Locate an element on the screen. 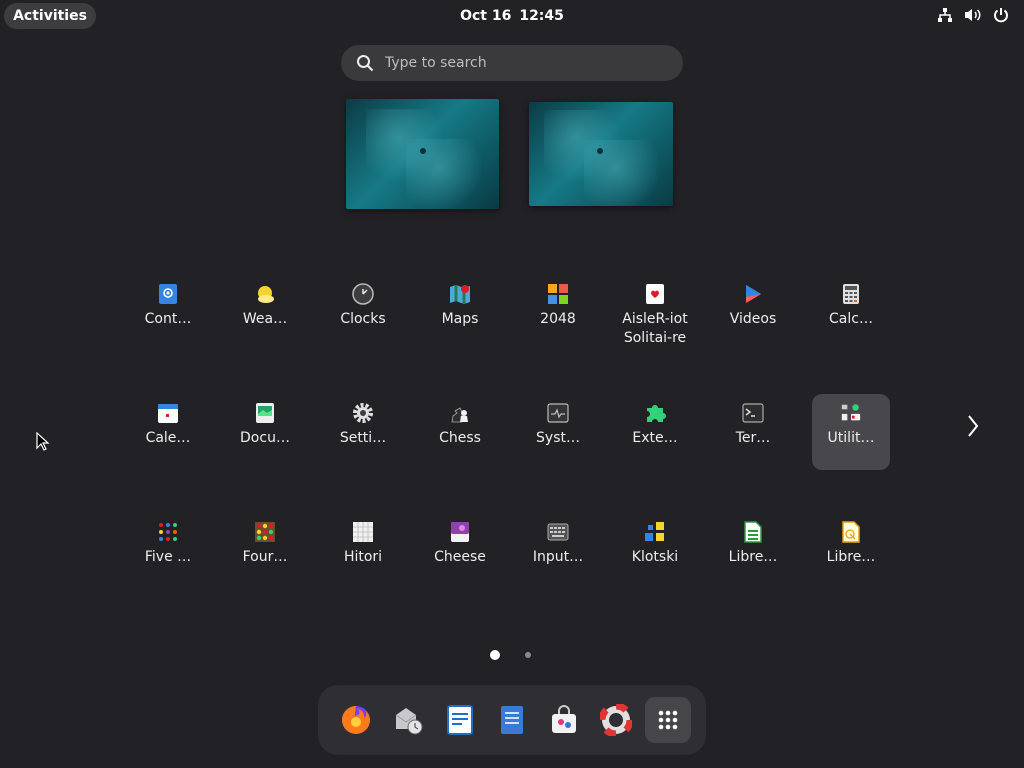 This screenshot has height=768, width=1024. software-icon is located at coordinates (564, 719).